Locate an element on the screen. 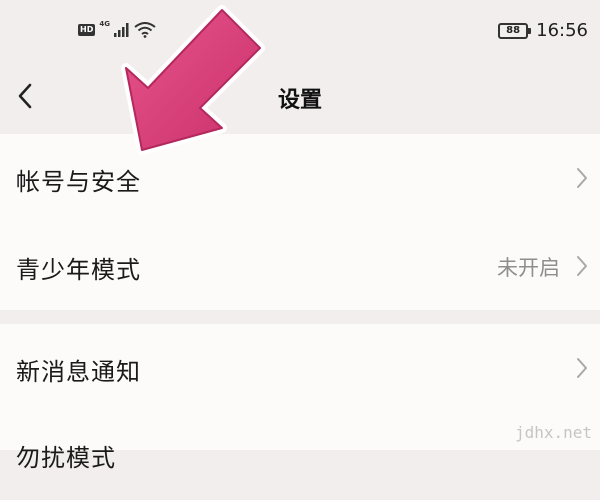  status-right: 88 16:56 is located at coordinates (543, 30).